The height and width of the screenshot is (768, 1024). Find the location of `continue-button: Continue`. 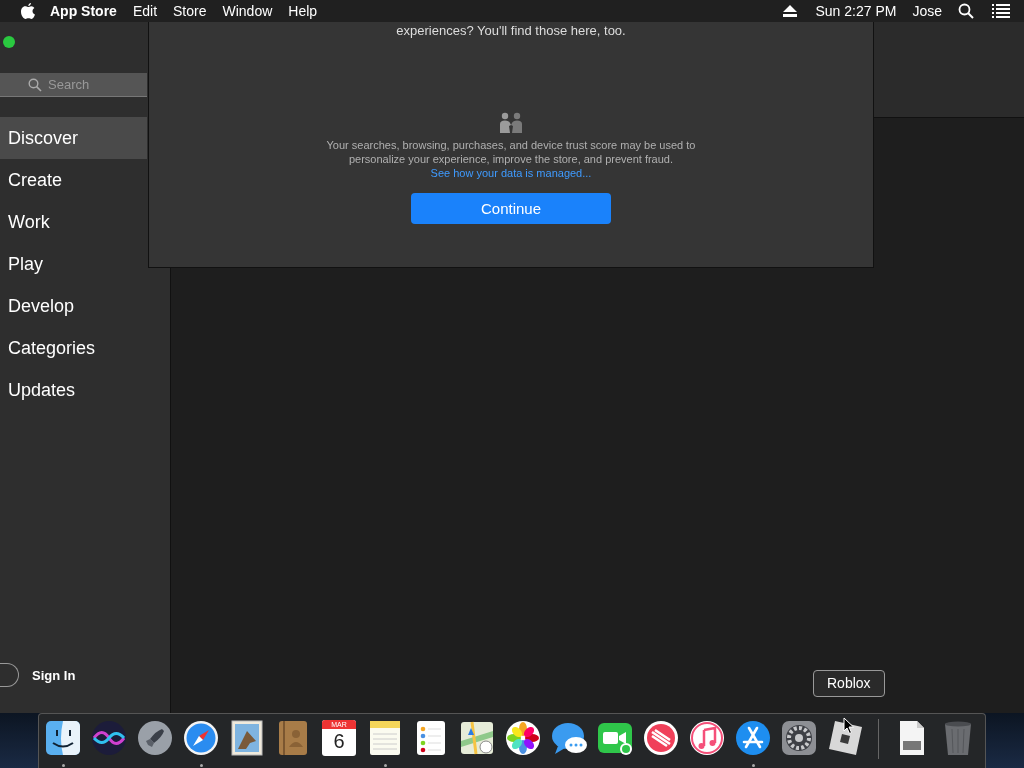

continue-button: Continue is located at coordinates (511, 208).